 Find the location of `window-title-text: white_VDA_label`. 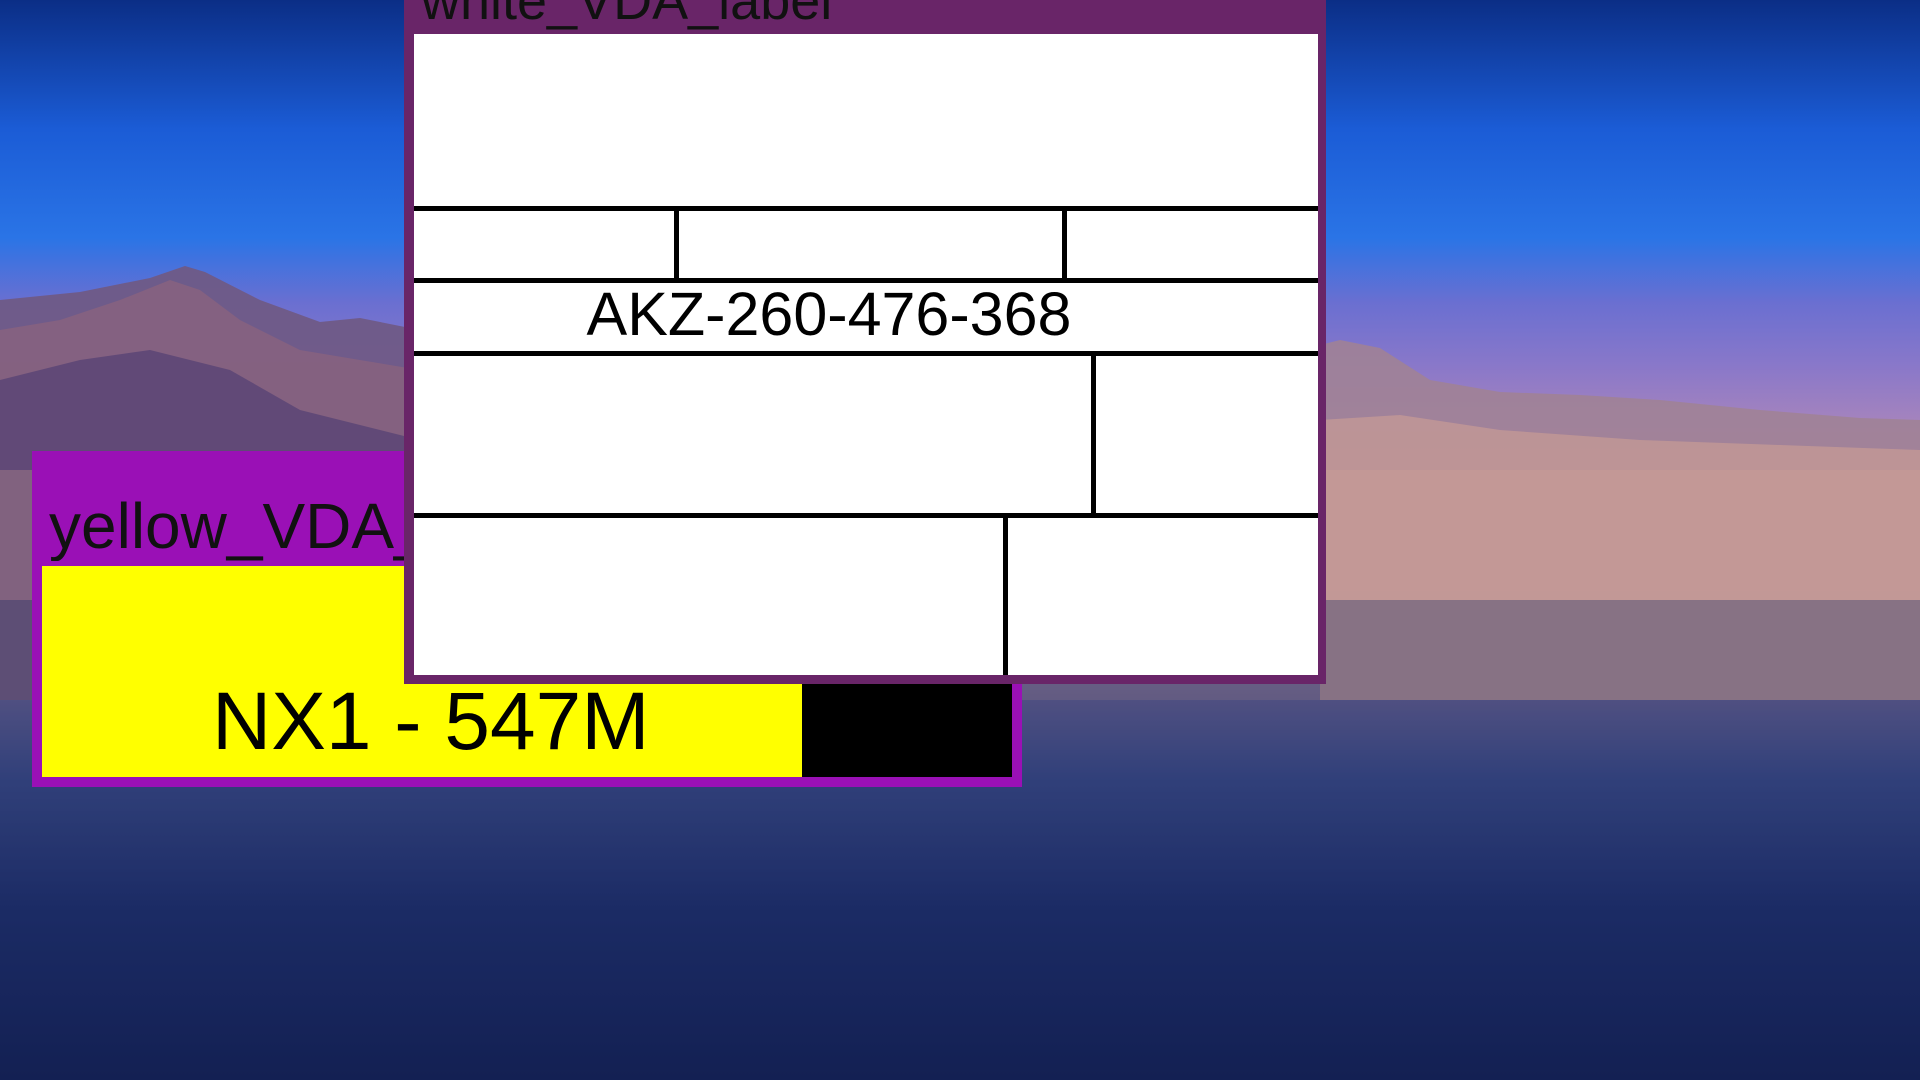

window-title-text: white_VDA_label is located at coordinates (627, 15).